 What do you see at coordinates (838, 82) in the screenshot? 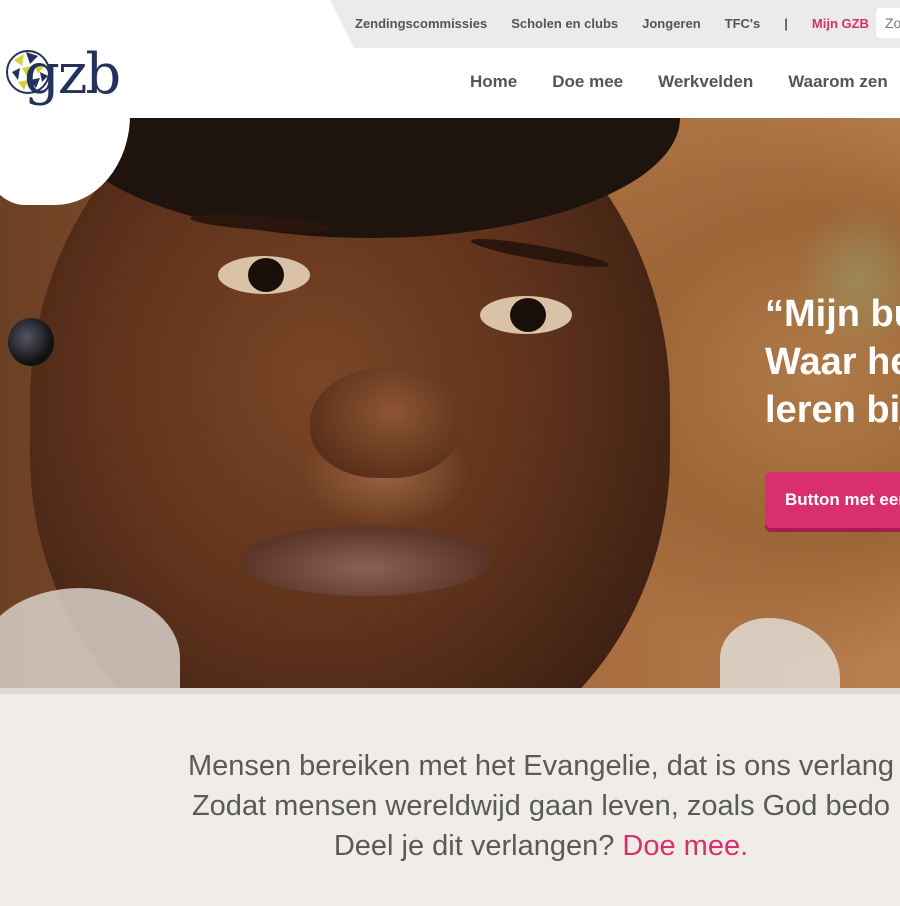
I see `nav-item-waarom-zending: Waarom zen` at bounding box center [838, 82].